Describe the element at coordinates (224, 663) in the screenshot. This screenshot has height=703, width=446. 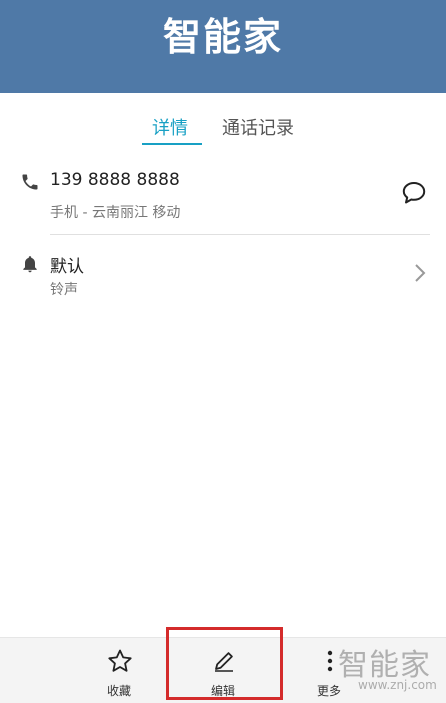
I see `edit-highlight-box` at that location.